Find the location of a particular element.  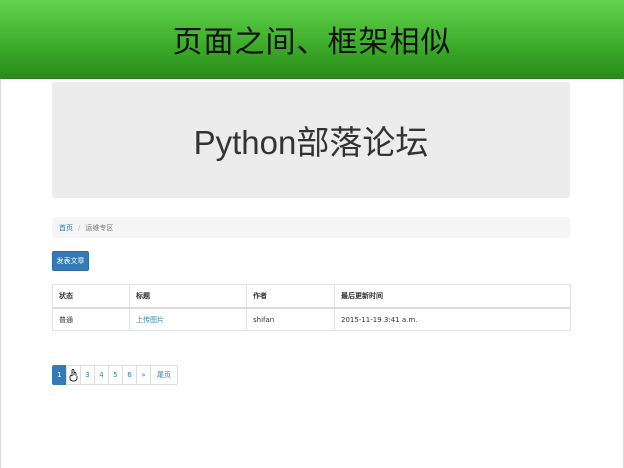

table-row: 普通 上传图片 shifan 2015-11-19 3:41 a.m. is located at coordinates (311, 319).